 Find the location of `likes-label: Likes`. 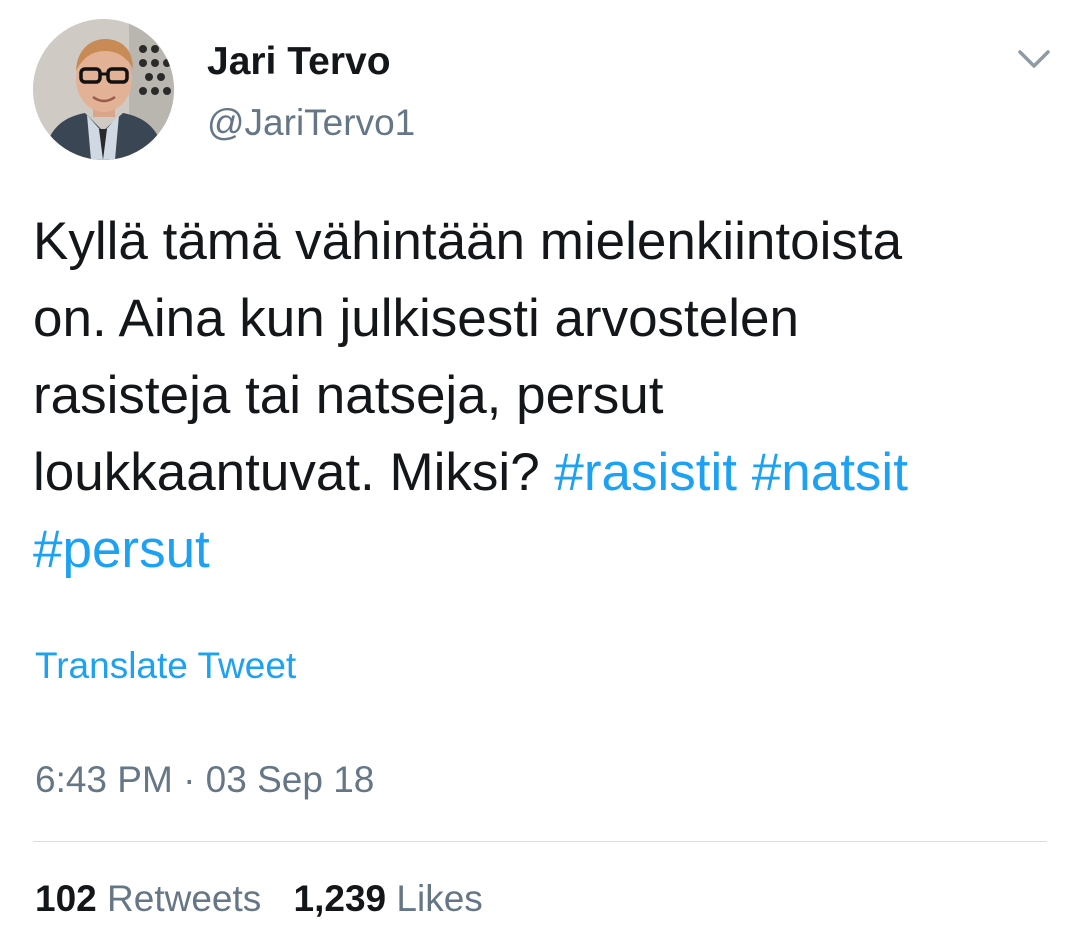

likes-label: Likes is located at coordinates (439, 898).